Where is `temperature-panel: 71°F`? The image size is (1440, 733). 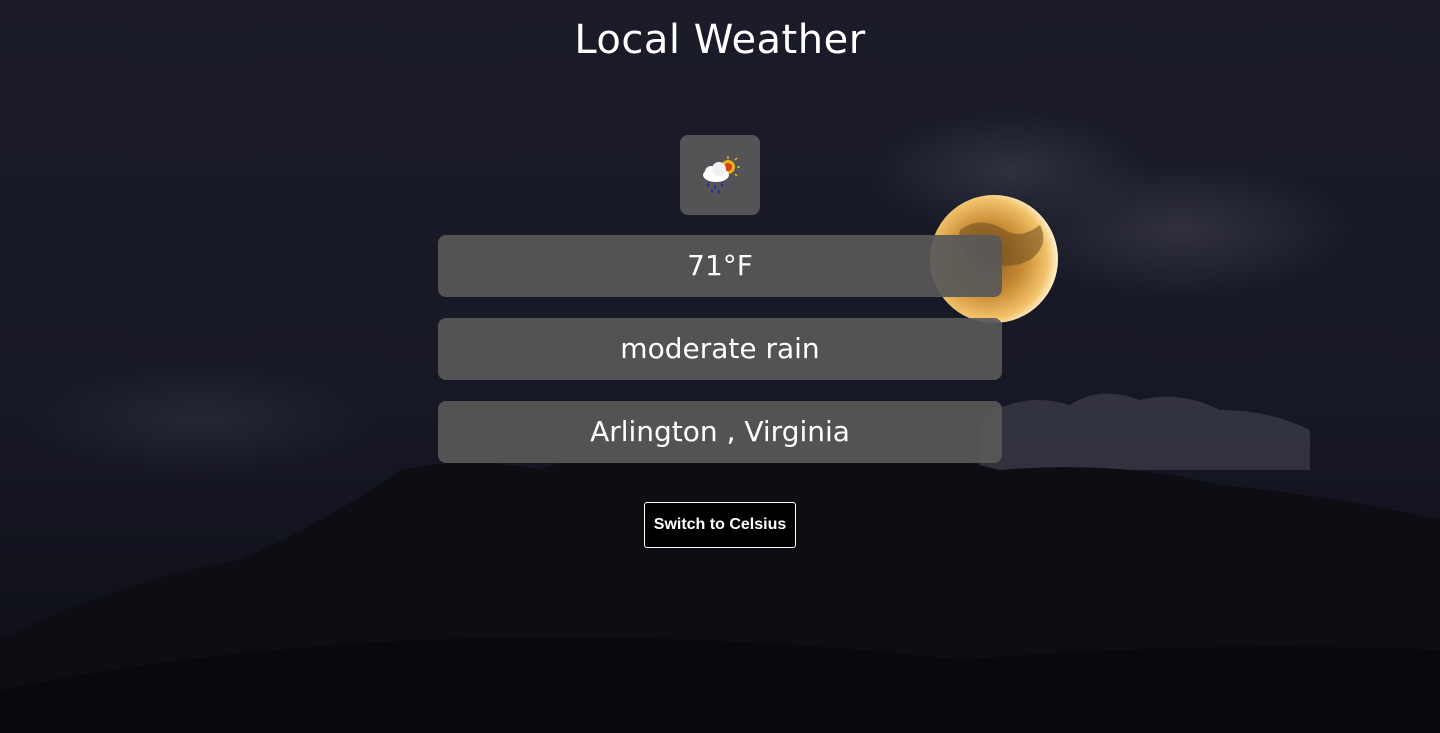 temperature-panel: 71°F is located at coordinates (720, 266).